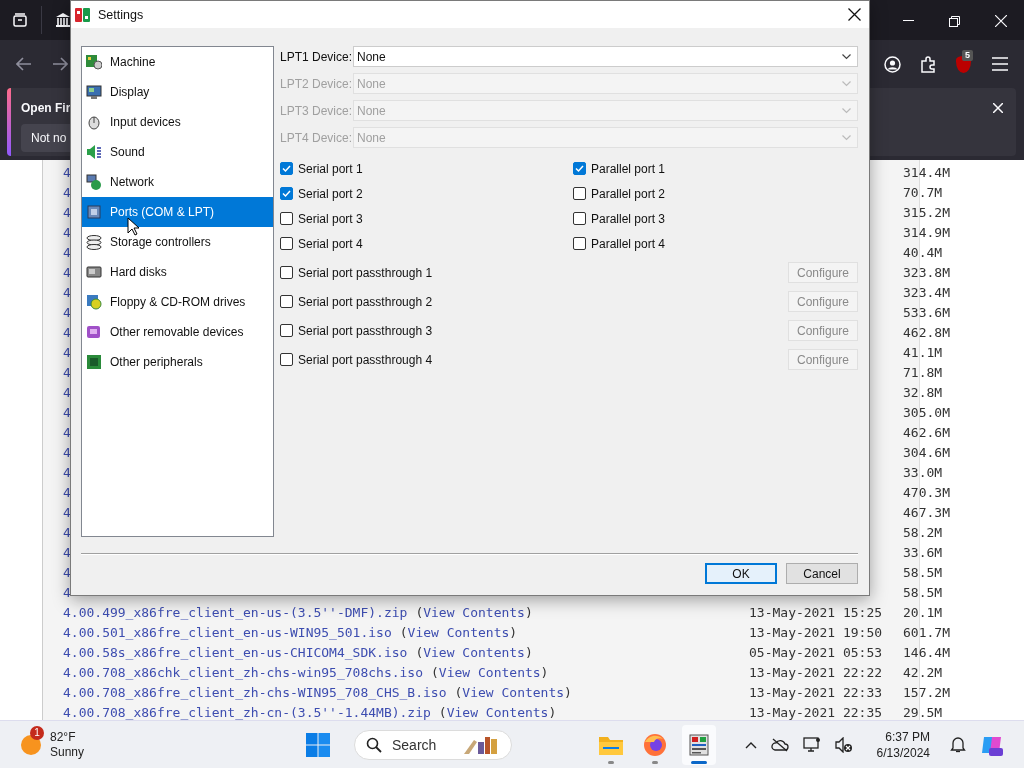 The image size is (1024, 768). What do you see at coordinates (177, 212) in the screenshot?
I see `category-item: Ports (COM & LPT)` at bounding box center [177, 212].